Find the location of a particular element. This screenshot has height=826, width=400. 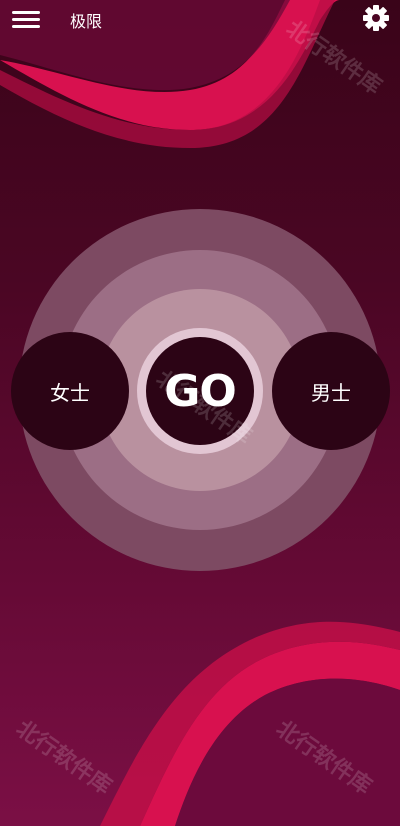

male-button: 男士 is located at coordinates (331, 391).